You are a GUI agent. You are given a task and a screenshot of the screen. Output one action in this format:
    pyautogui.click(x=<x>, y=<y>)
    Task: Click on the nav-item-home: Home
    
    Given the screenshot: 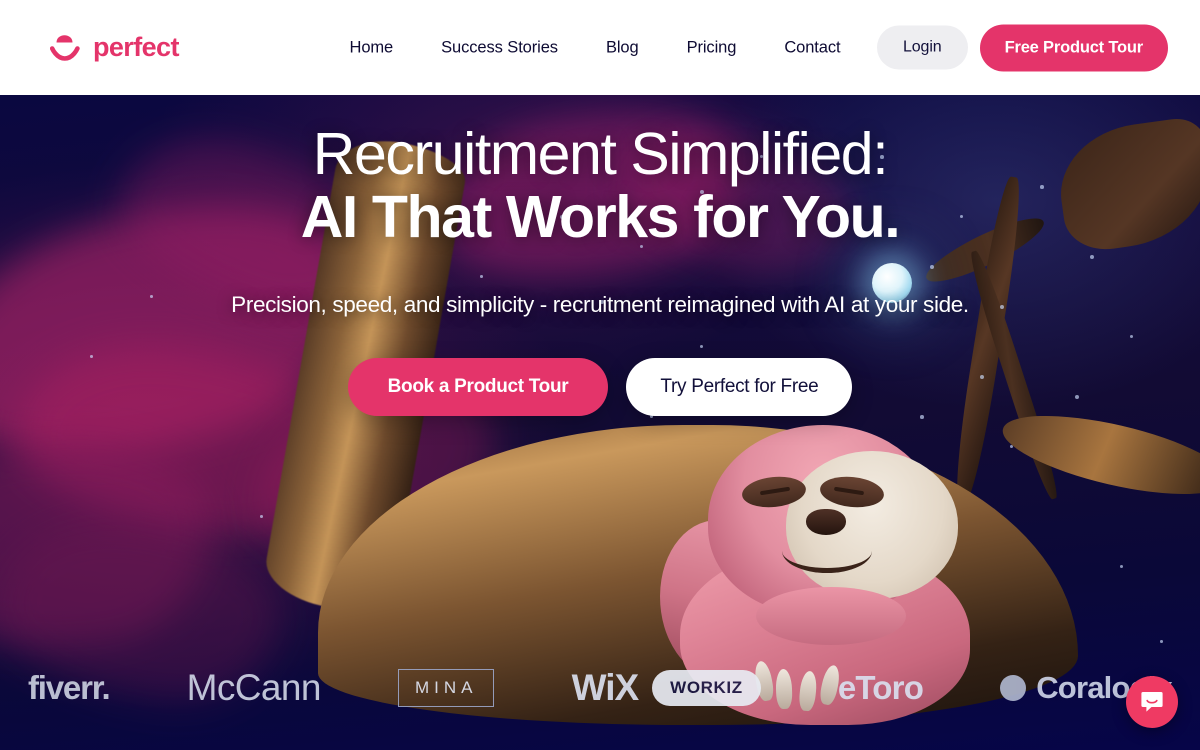 What is the action you would take?
    pyautogui.click(x=377, y=47)
    